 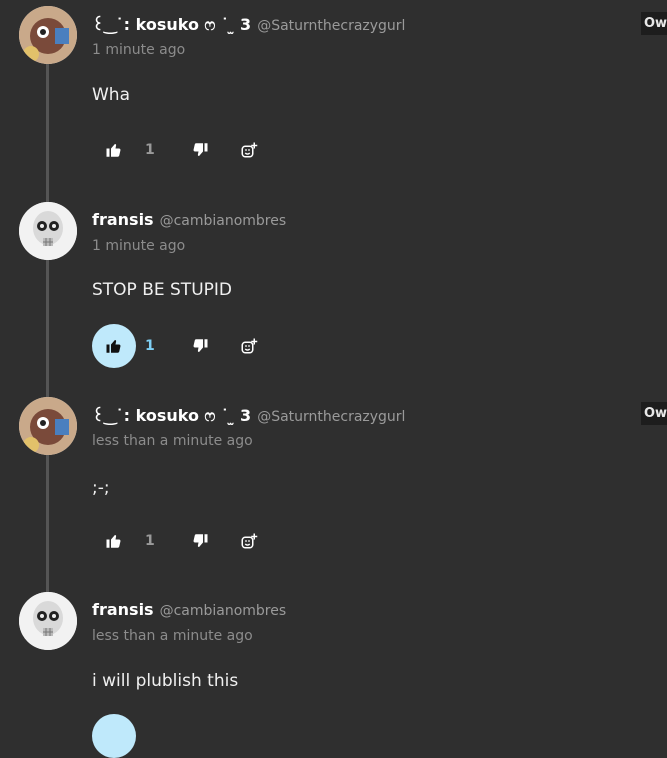 I want to click on comment-text: Wha, so click(x=111, y=95).